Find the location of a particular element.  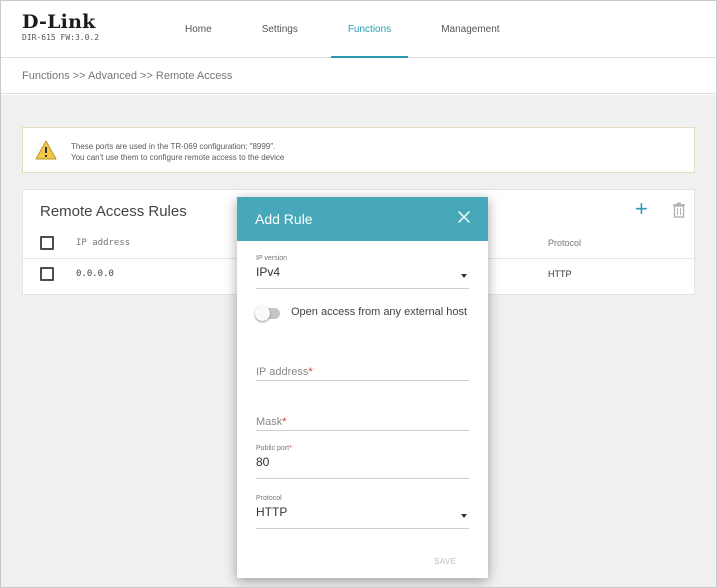

save-button: SAVE is located at coordinates (445, 561).